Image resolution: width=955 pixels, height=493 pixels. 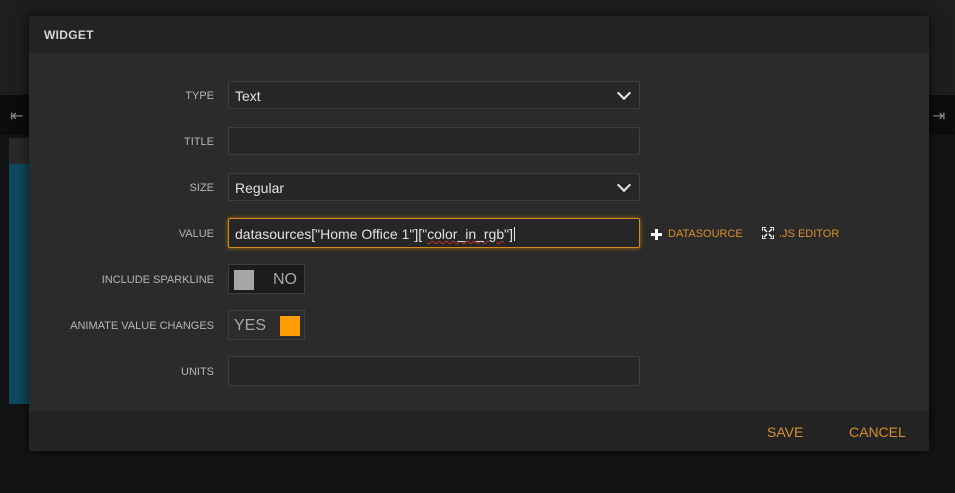 What do you see at coordinates (250, 325) in the screenshot?
I see `animate-value-changes-state: YES` at bounding box center [250, 325].